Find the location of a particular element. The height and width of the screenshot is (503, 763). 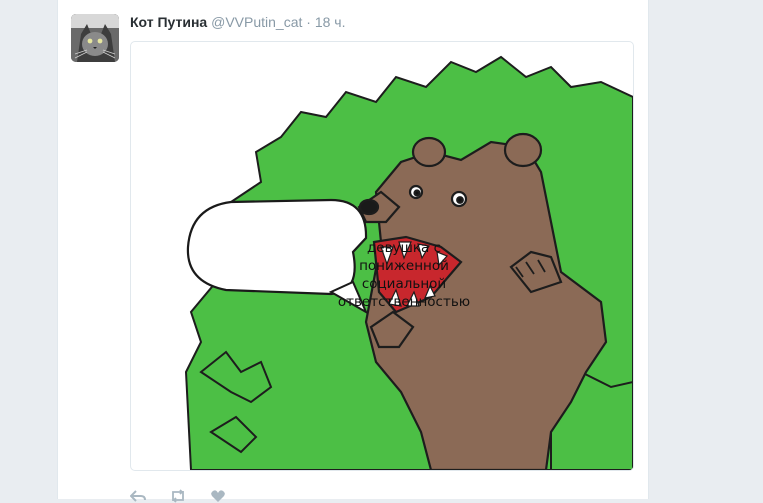

heart-icon is located at coordinates (218, 496).